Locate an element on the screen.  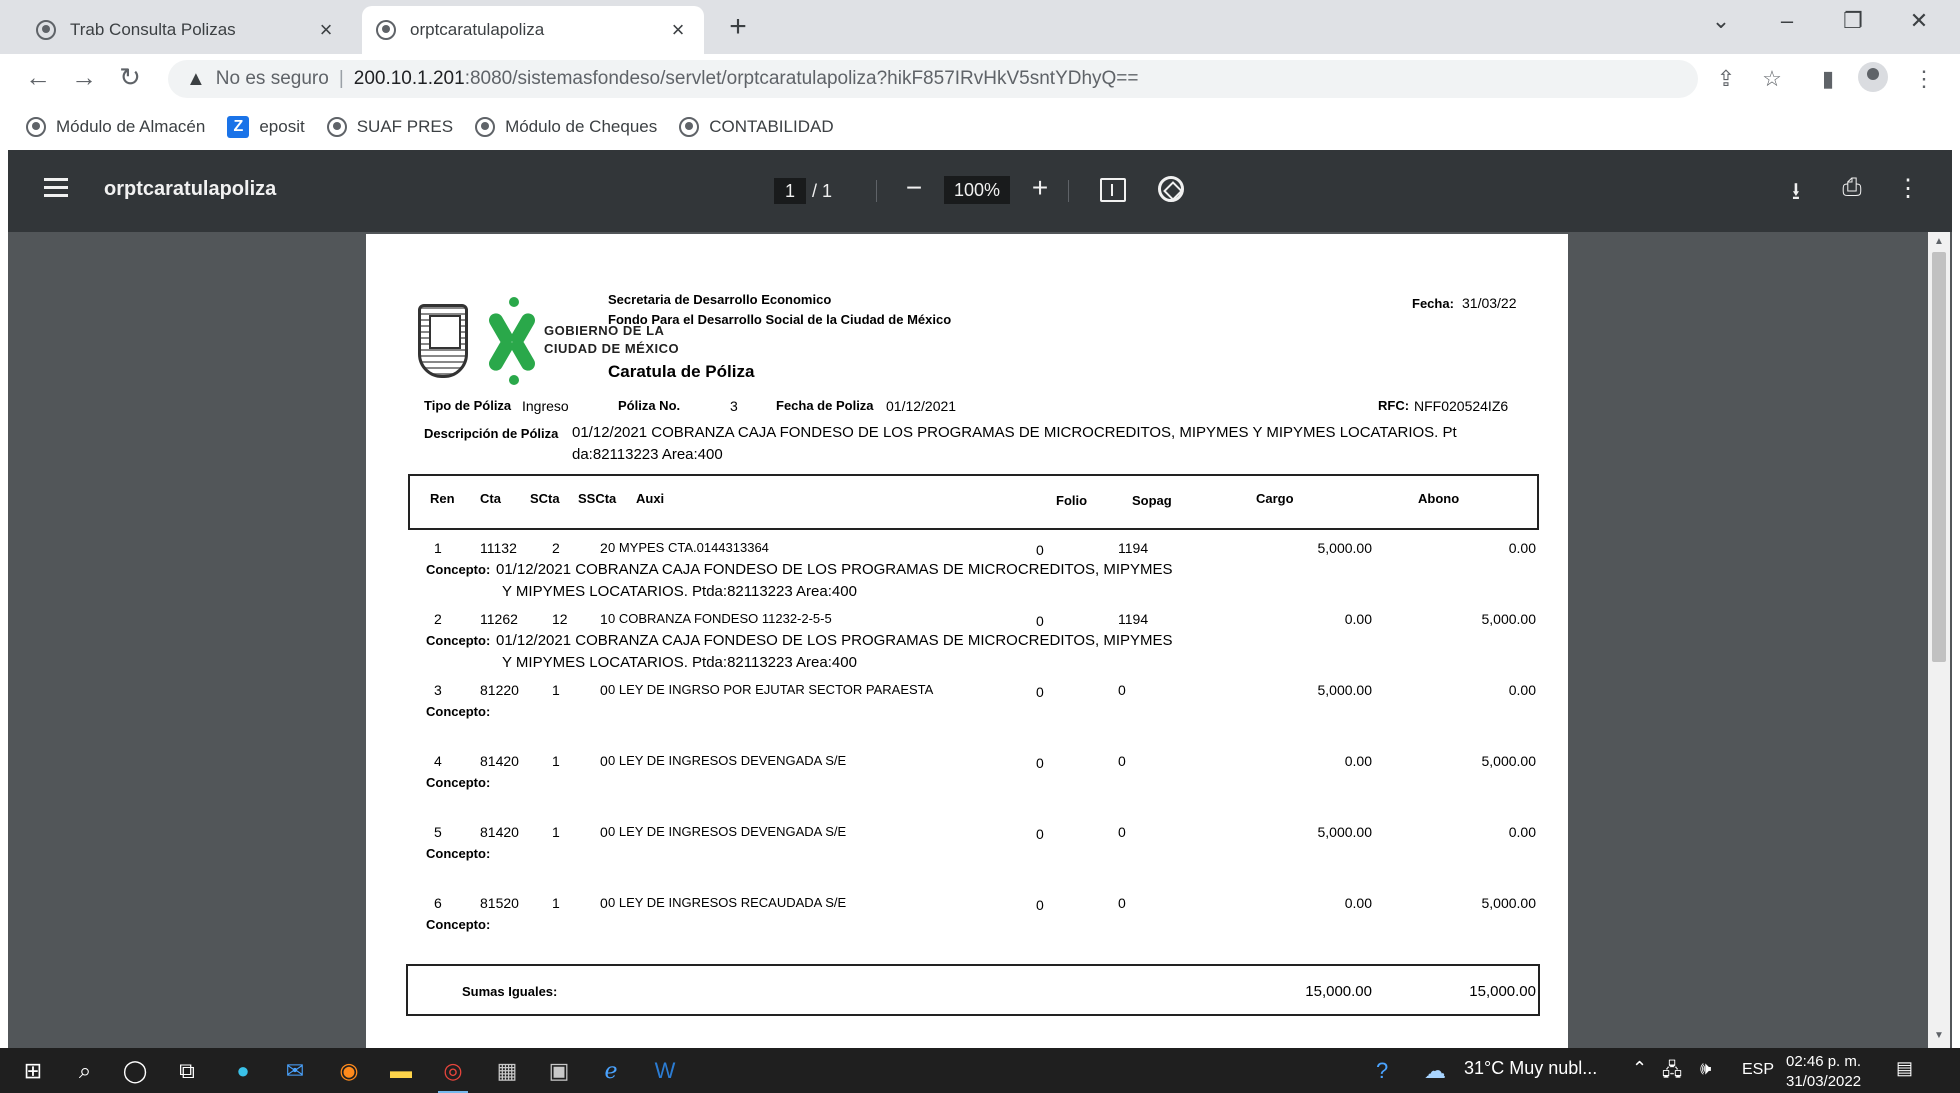
bookmark-suaf-pres: SUAF PRES is located at coordinates (390, 127).